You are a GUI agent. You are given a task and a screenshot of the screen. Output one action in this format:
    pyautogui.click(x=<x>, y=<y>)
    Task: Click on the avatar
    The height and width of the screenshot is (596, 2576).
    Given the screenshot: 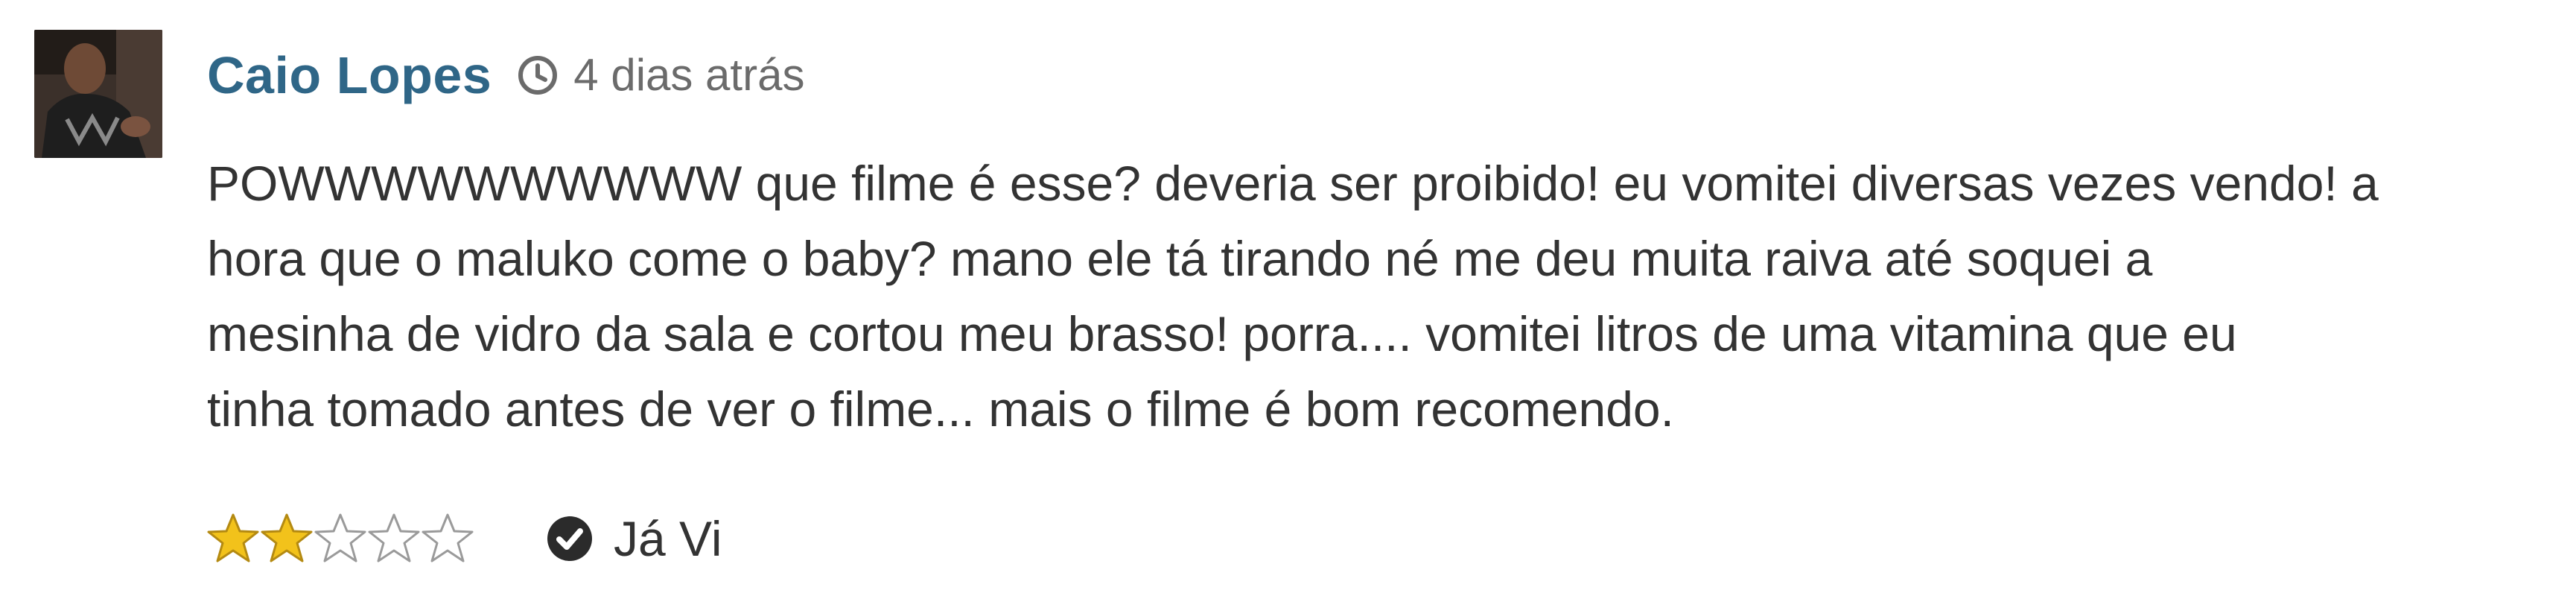 What is the action you would take?
    pyautogui.click(x=98, y=94)
    